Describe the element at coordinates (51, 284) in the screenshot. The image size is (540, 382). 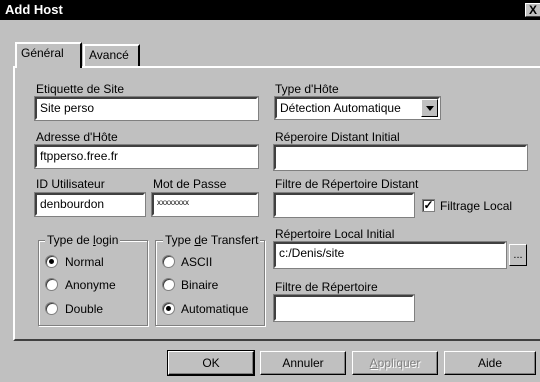
I see `login-anonymous-radio` at that location.